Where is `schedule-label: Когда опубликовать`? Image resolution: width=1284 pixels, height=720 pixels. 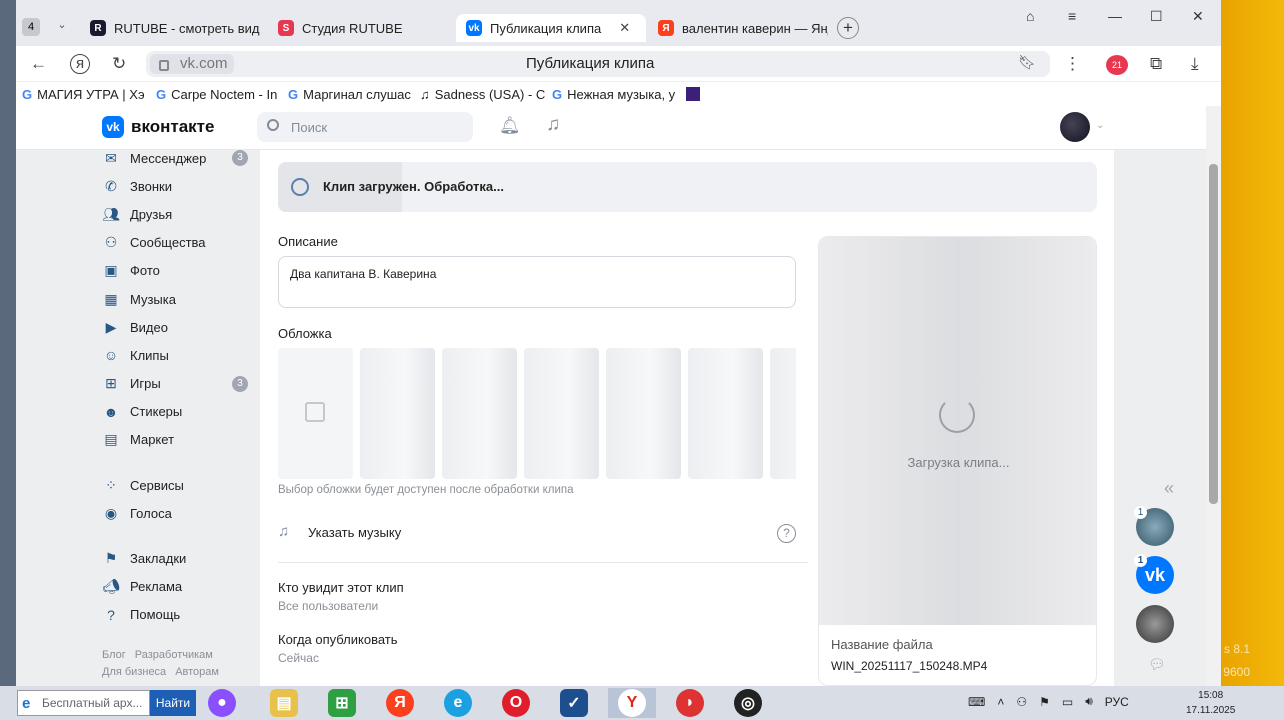
schedule-label: Когда опубликовать is located at coordinates (338, 639).